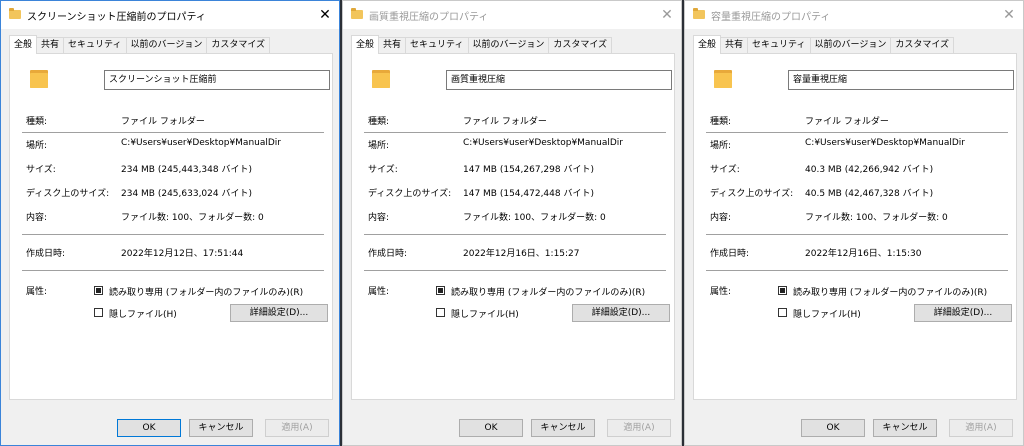 This screenshot has height=446, width=1024. What do you see at coordinates (217, 80) in the screenshot?
I see `folder-name-input: スクリーンショット圧縮前` at bounding box center [217, 80].